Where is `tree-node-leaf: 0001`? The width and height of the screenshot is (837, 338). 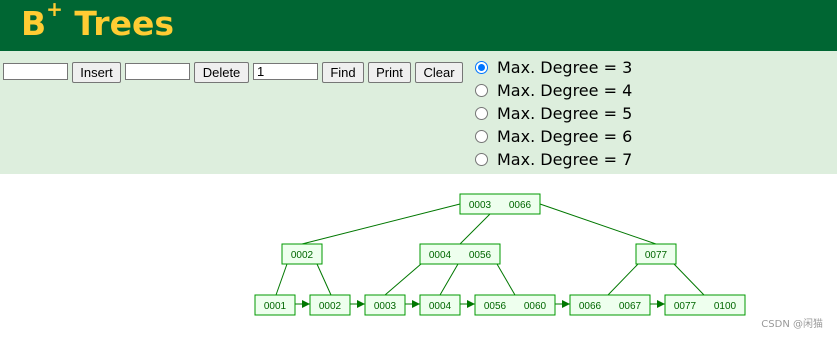
tree-node-leaf: 0001 is located at coordinates (275, 305).